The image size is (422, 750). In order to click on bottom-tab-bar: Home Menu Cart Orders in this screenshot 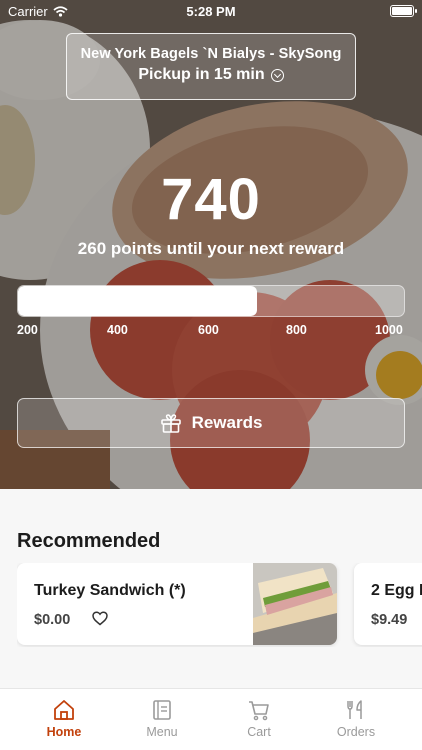, I will do `click(211, 719)`.